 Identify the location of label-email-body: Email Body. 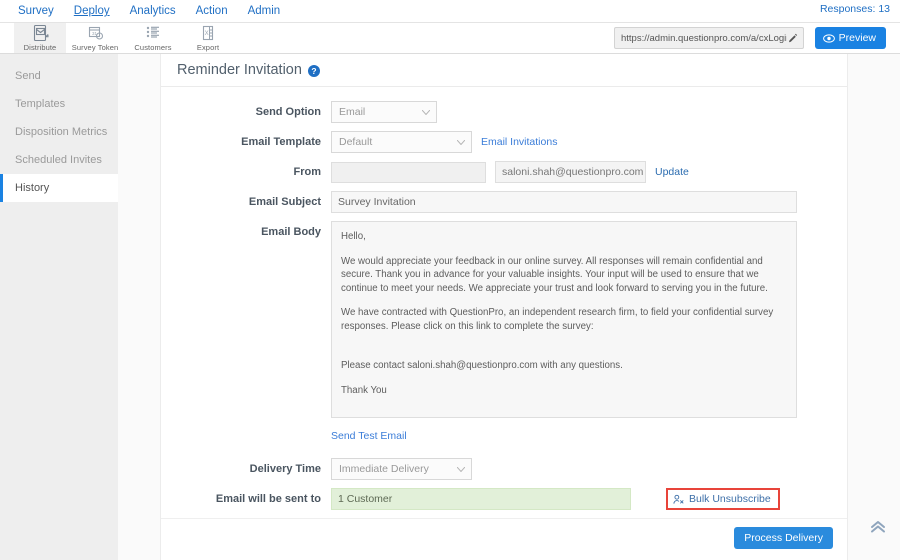
(291, 232).